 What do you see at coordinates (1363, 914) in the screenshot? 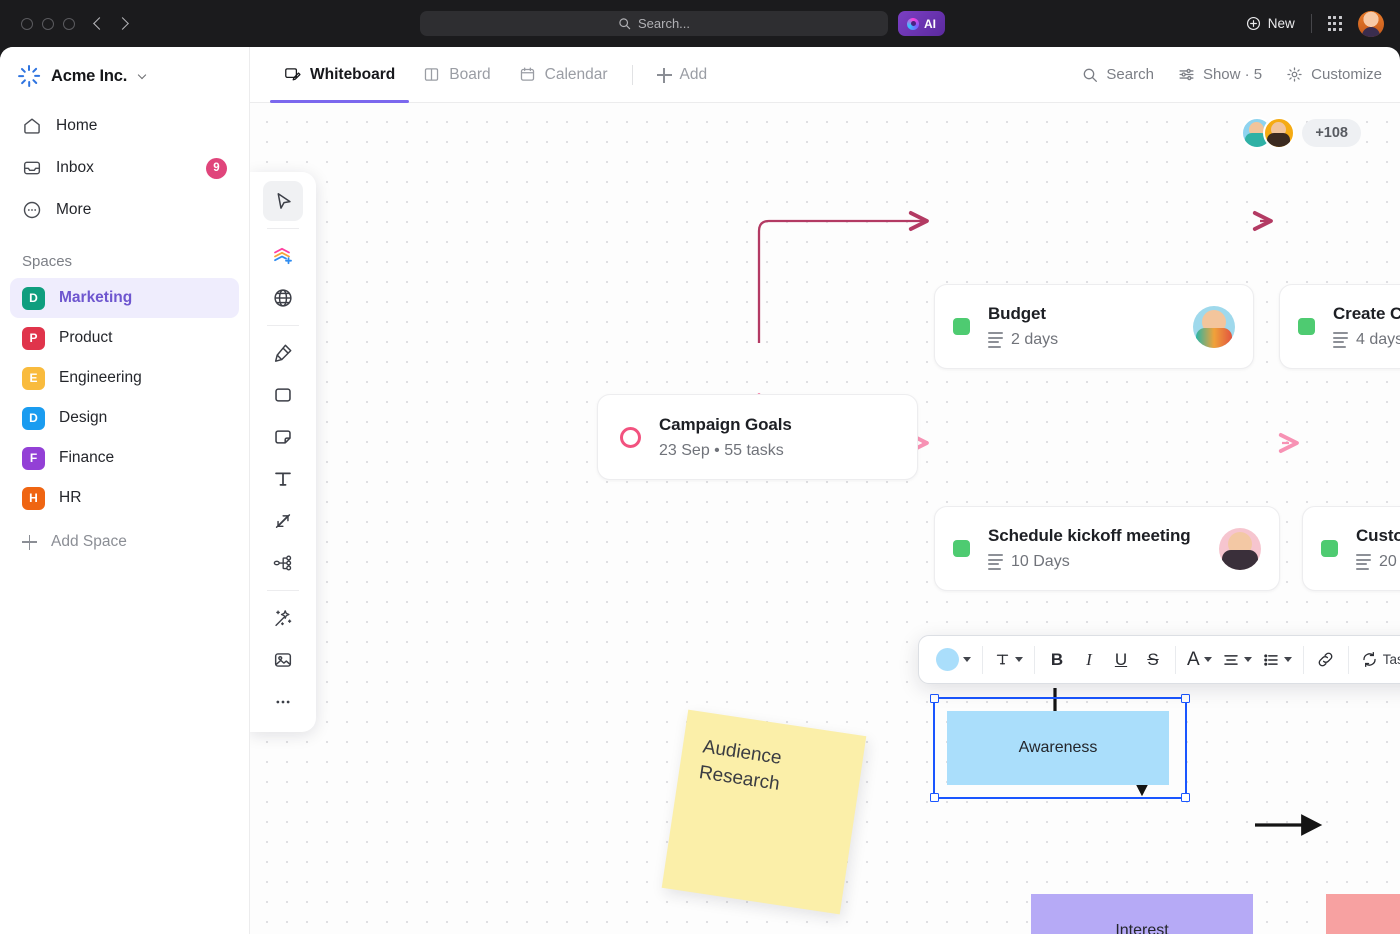
I see `shape-decision: Decision` at bounding box center [1363, 914].